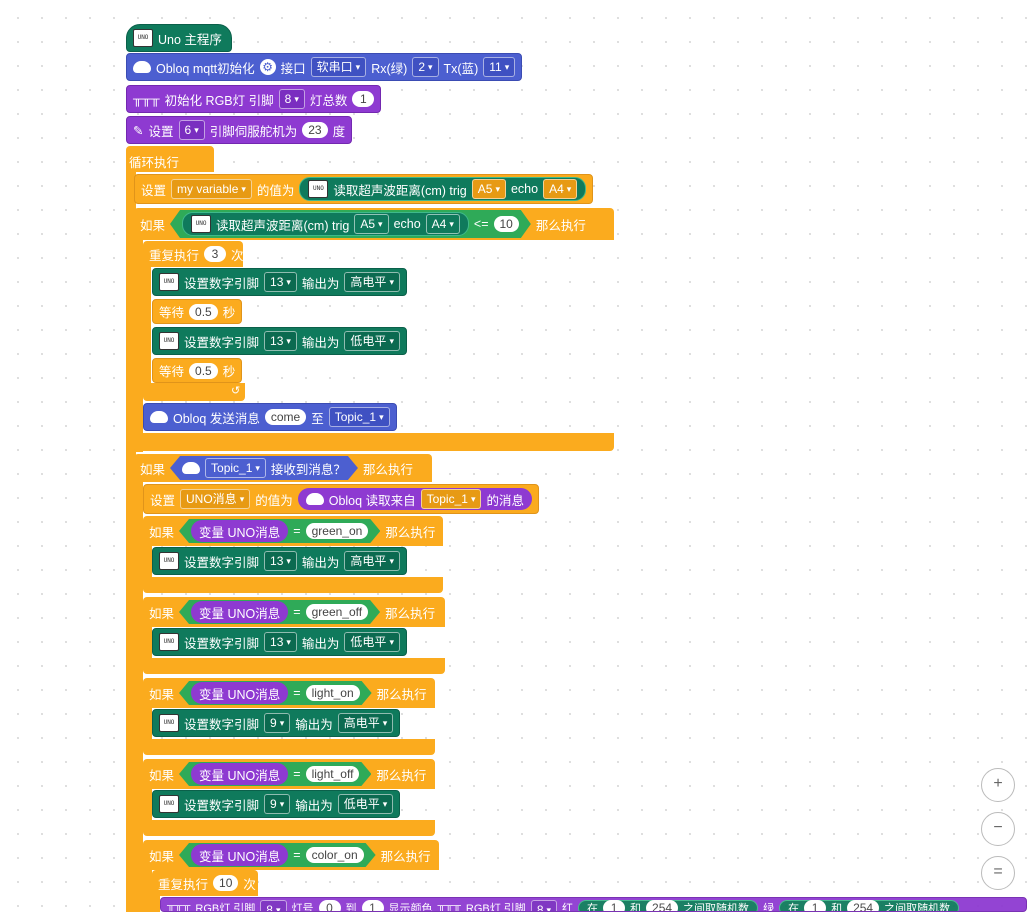 This screenshot has height=912, width=1027. What do you see at coordinates (222, 342) in the screenshot?
I see `digital-pin-label: 设置数字引脚` at bounding box center [222, 342].